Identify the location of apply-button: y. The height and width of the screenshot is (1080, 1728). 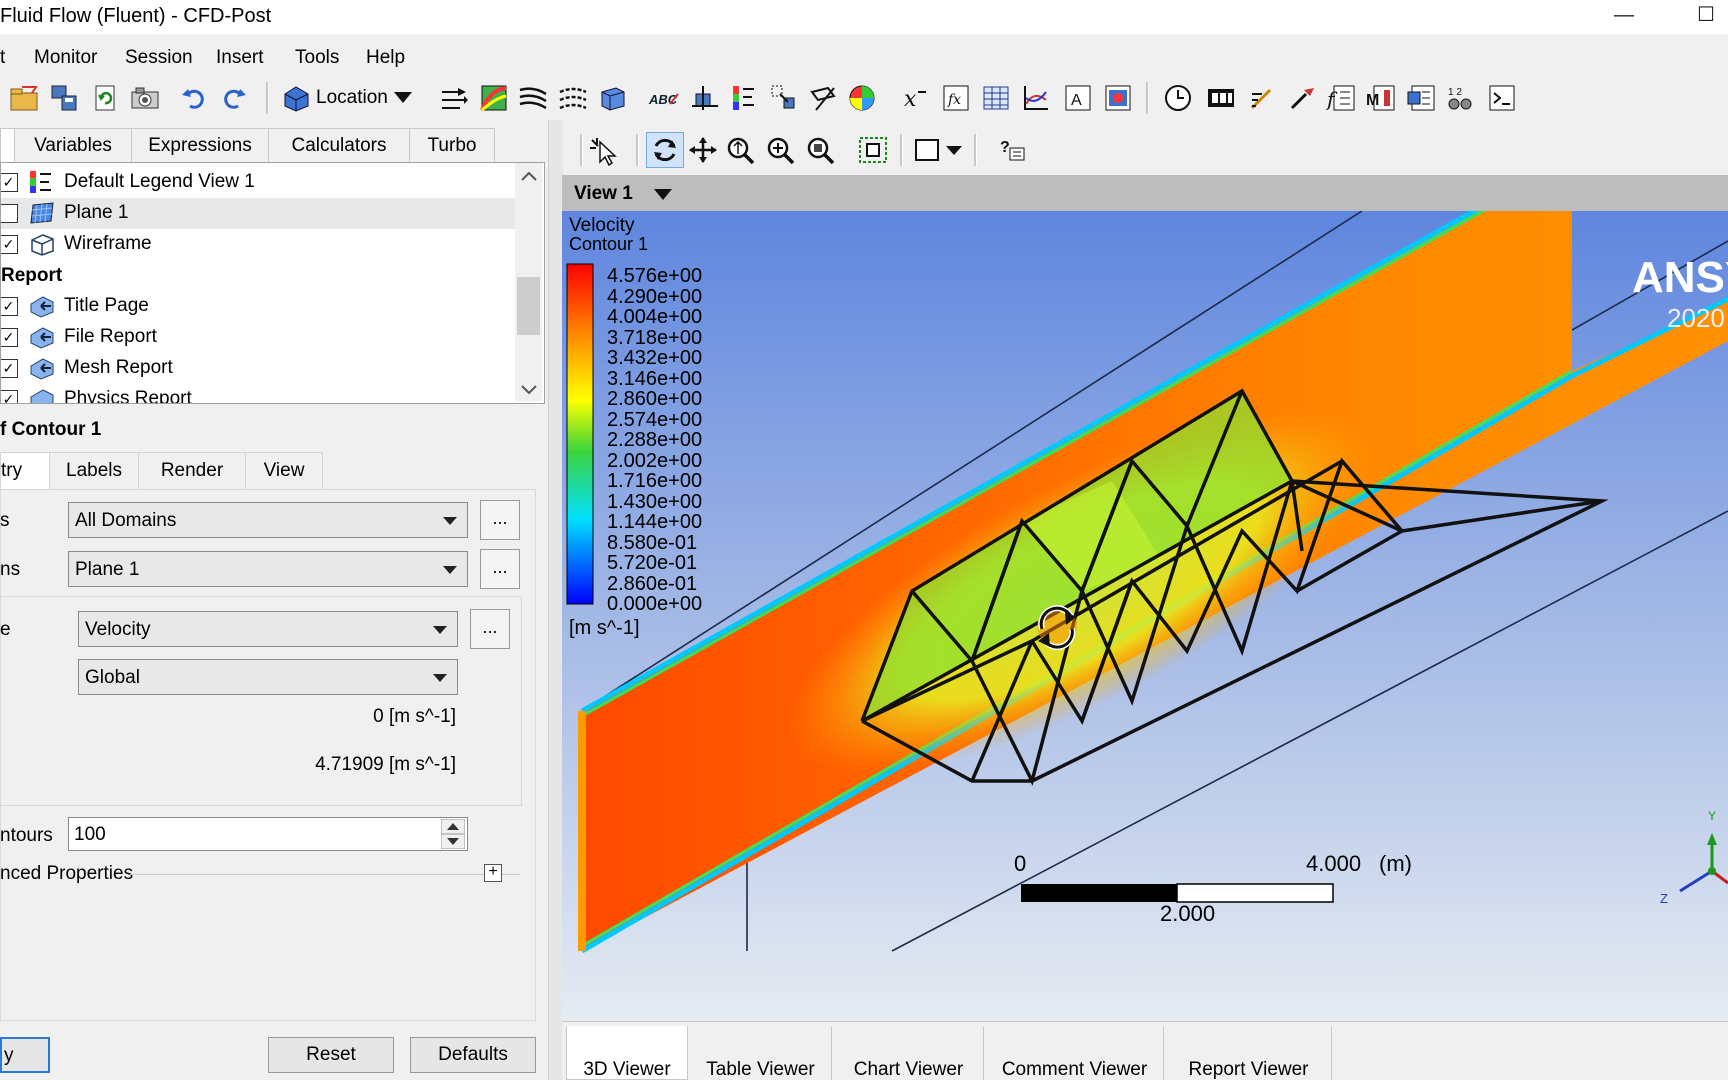
(25, 1055).